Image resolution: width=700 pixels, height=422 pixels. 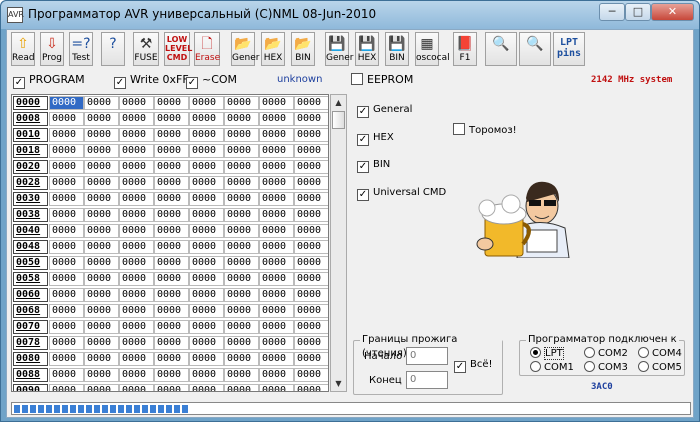 What do you see at coordinates (660, 353) in the screenshot?
I see `port-radio-com4: COM4` at bounding box center [660, 353].